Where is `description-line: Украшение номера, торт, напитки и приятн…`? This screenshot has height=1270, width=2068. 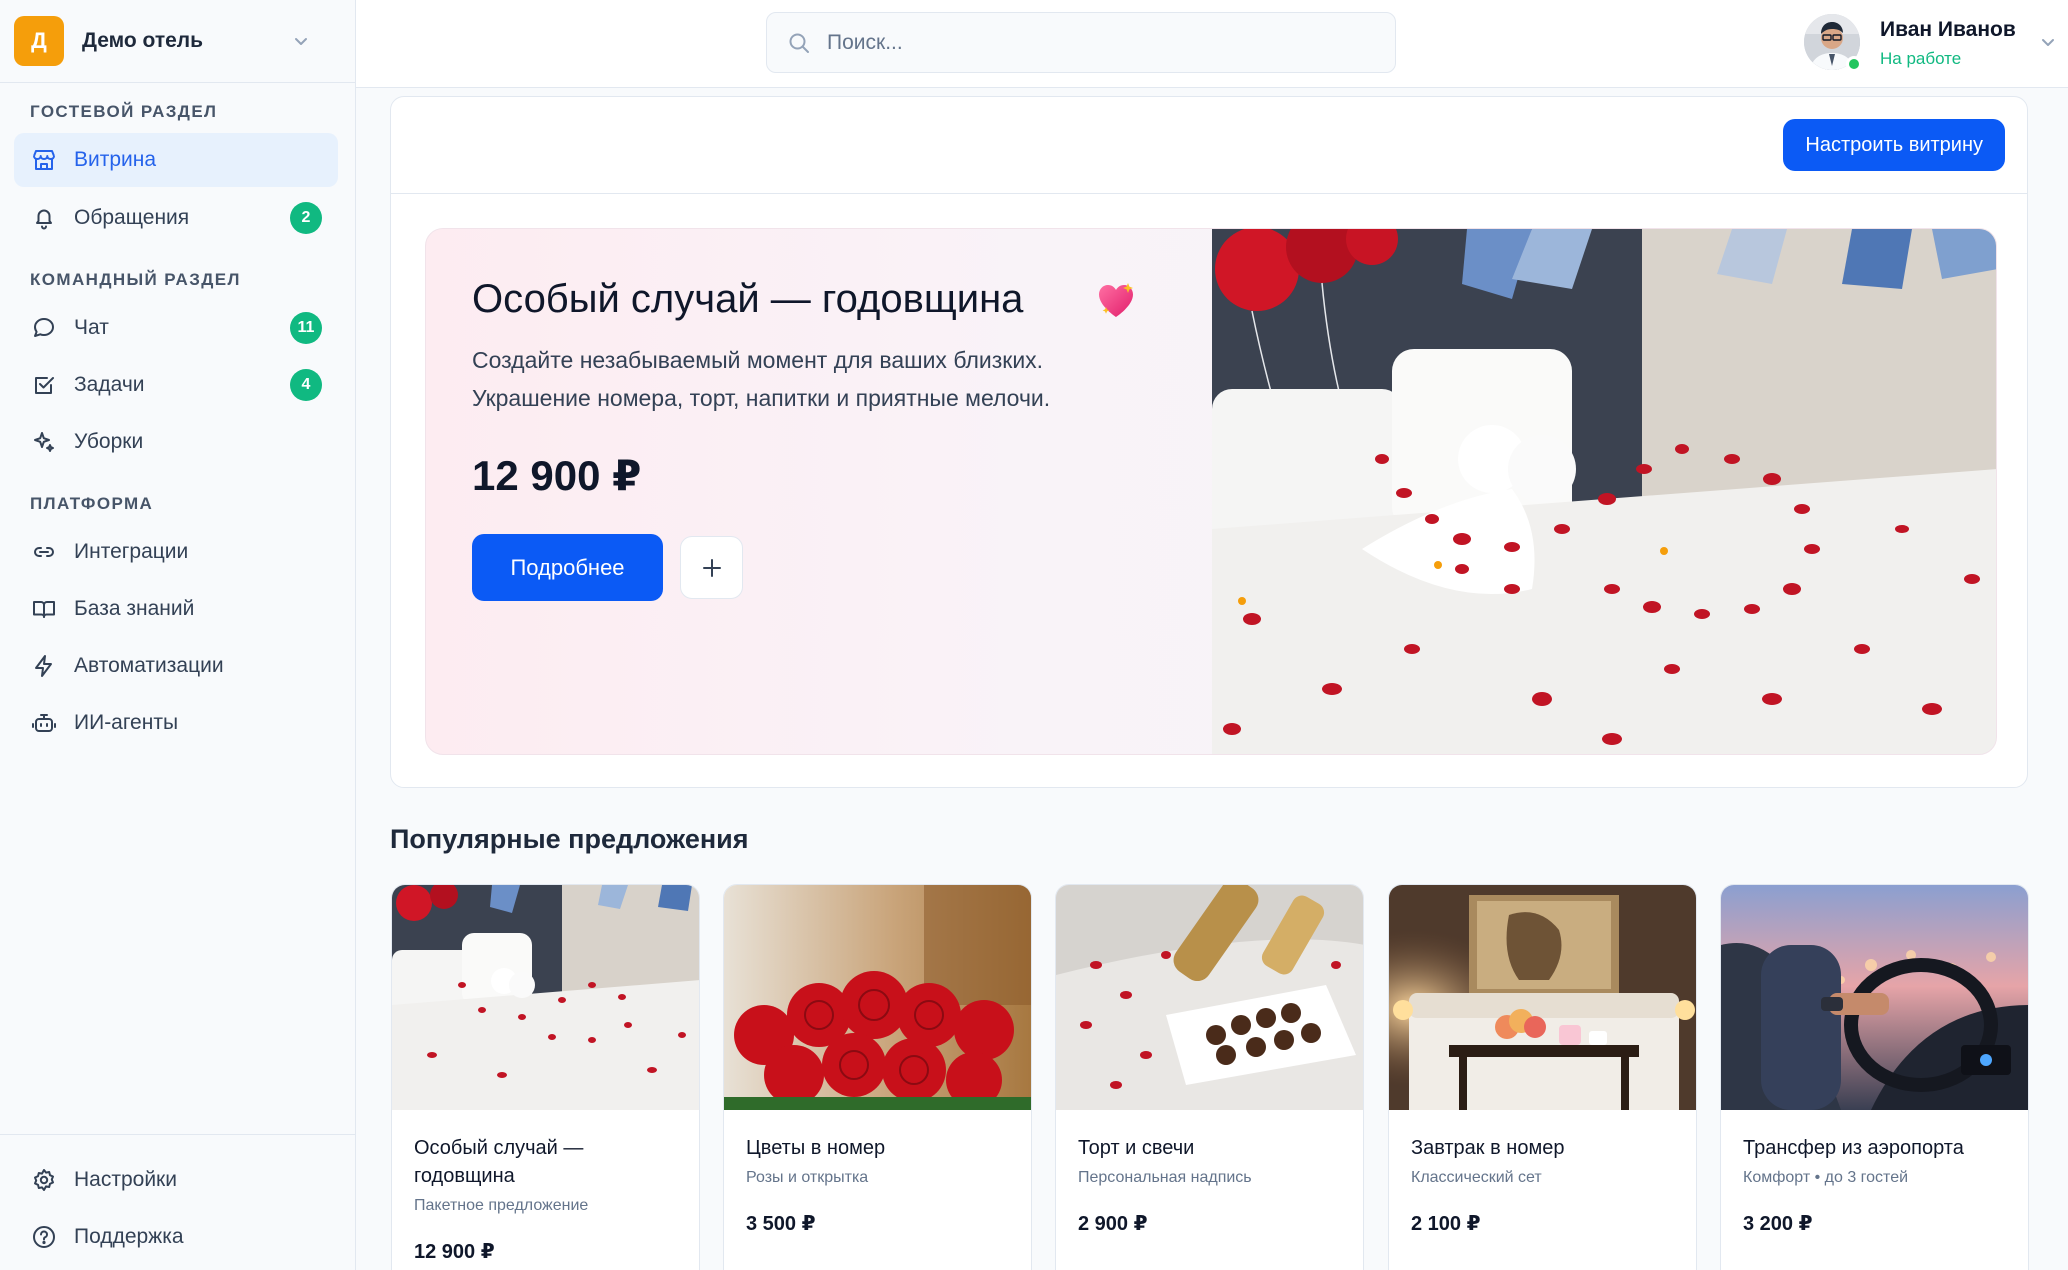
description-line: Украшение номера, торт, напитки и приятн… is located at coordinates (761, 398).